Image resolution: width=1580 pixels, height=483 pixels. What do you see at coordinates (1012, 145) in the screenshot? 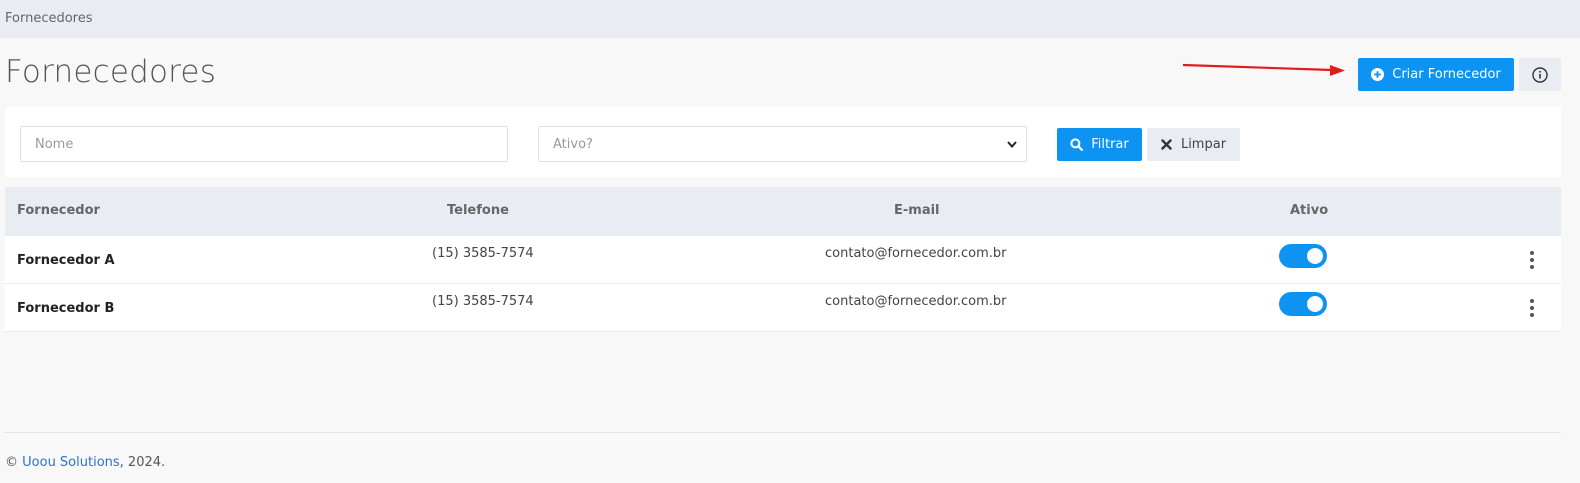
I see `chevron-down-icon` at bounding box center [1012, 145].